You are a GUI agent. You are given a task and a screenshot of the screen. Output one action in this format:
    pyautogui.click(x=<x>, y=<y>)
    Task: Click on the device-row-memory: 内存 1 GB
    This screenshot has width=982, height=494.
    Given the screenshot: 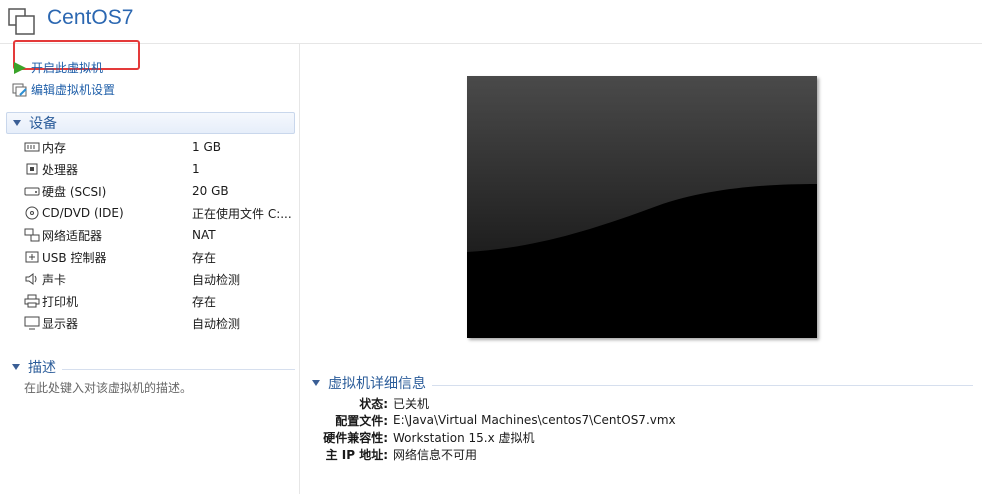 What is the action you would take?
    pyautogui.click(x=159, y=147)
    